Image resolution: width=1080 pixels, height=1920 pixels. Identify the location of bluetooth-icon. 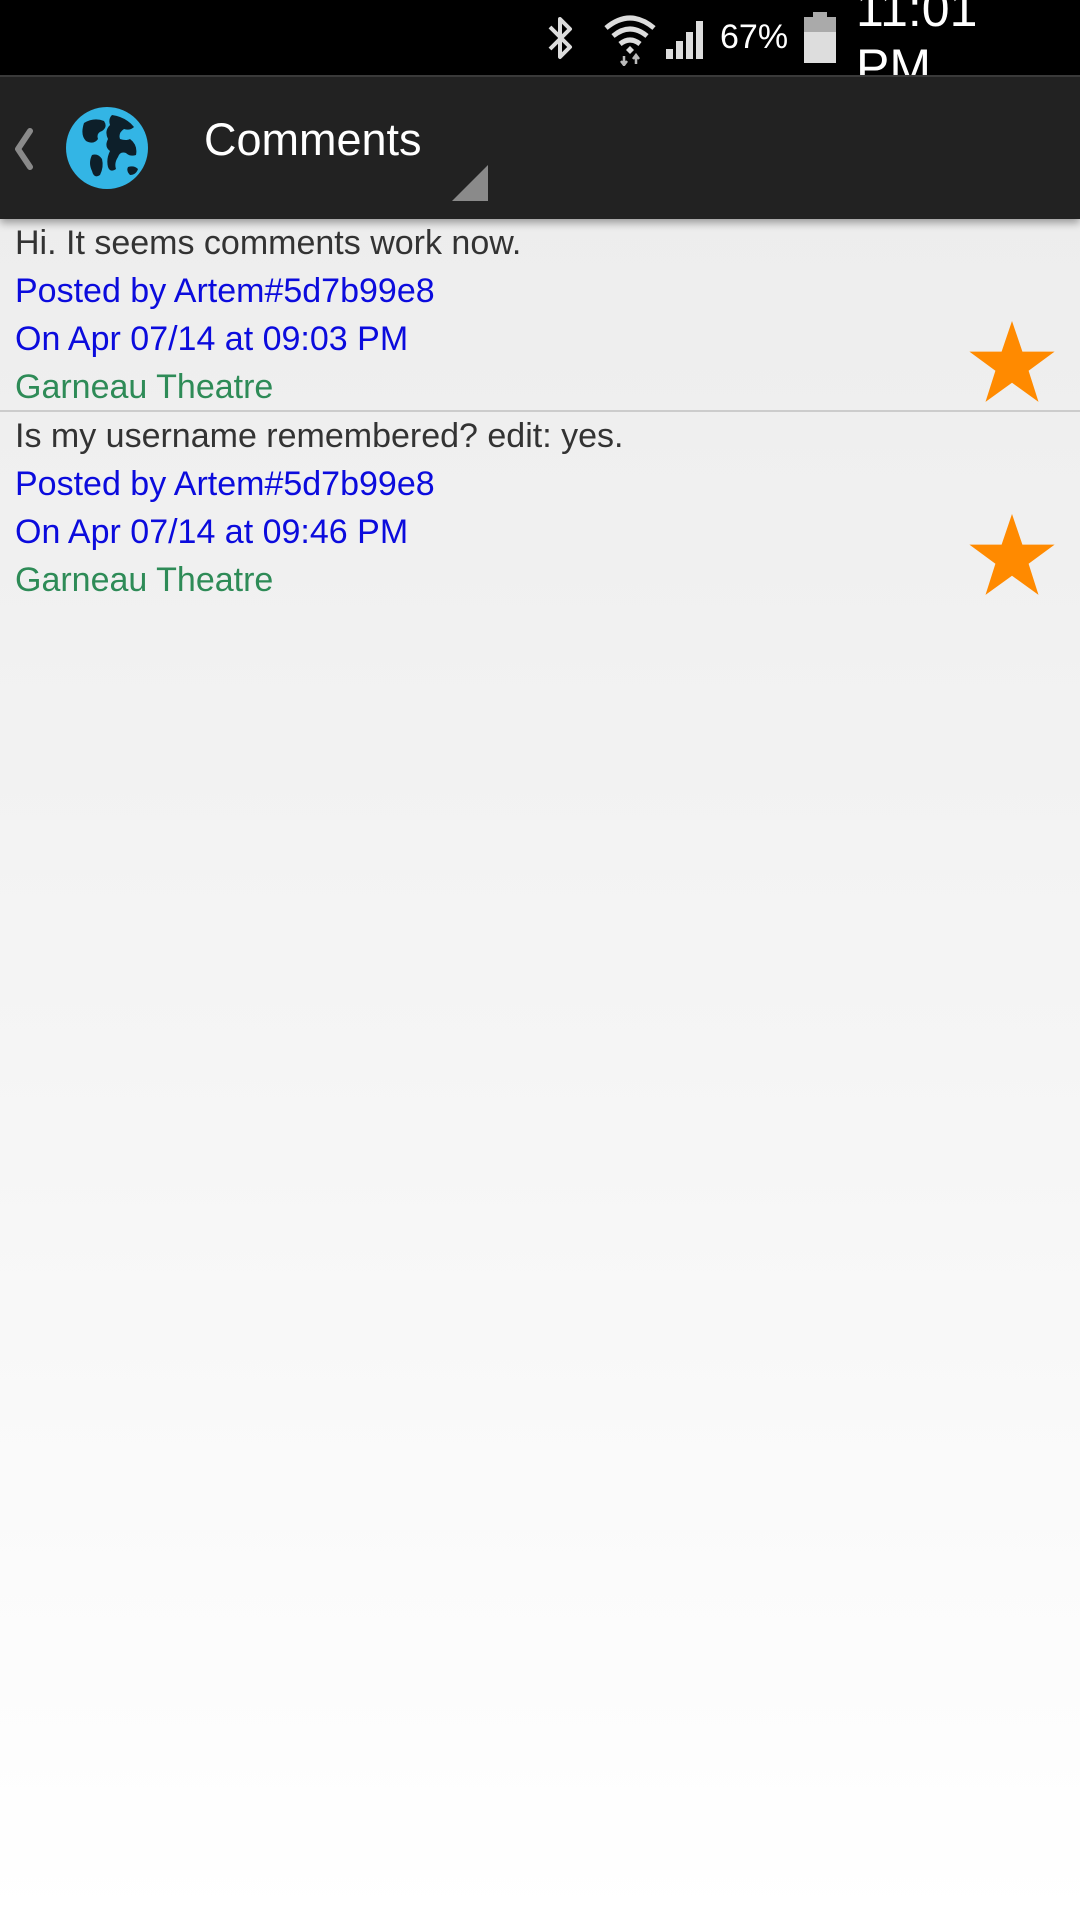
(560, 37).